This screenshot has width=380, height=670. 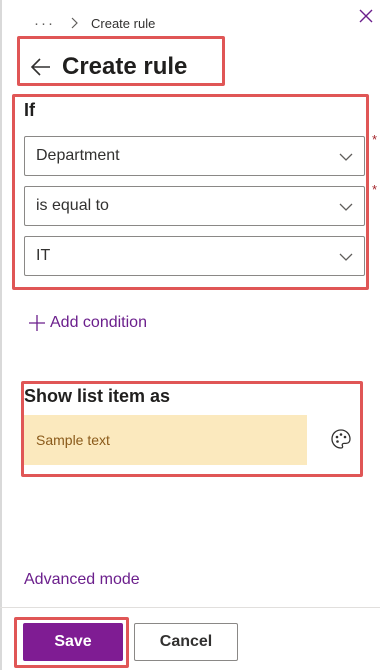 What do you see at coordinates (190, 607) in the screenshot?
I see `footer-divider` at bounding box center [190, 607].